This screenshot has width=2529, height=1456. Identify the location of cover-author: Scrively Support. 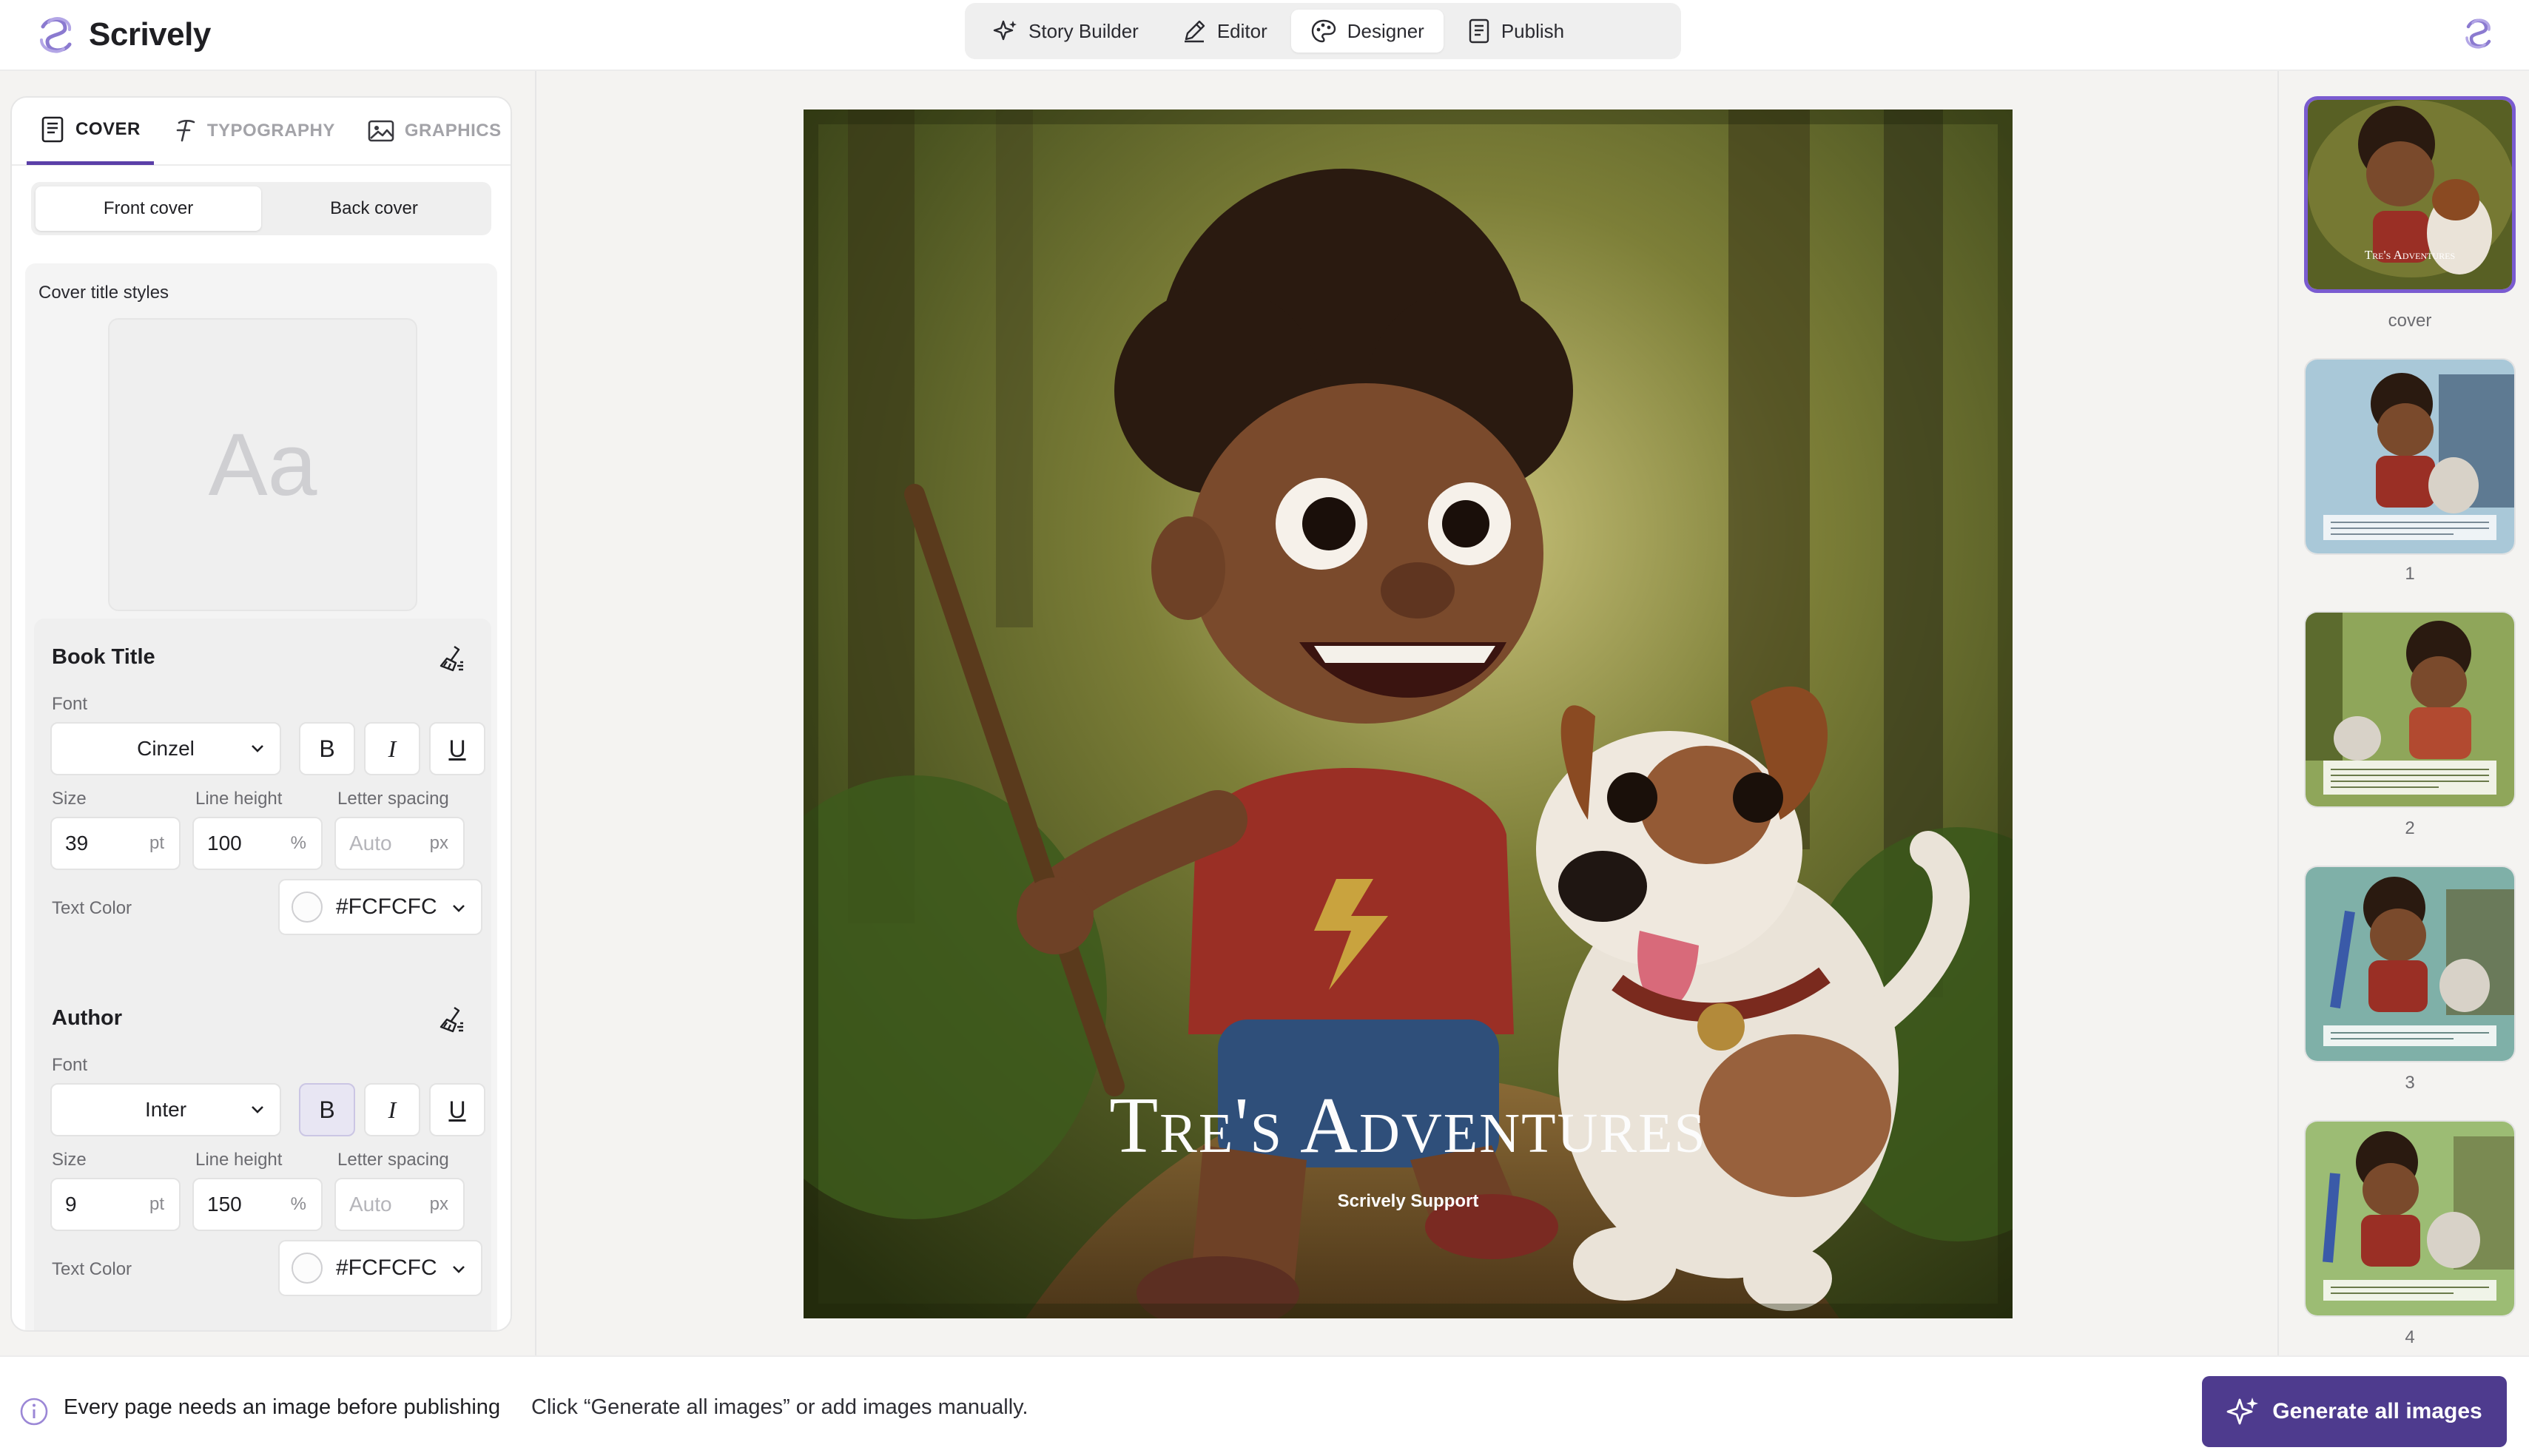
(1408, 1202).